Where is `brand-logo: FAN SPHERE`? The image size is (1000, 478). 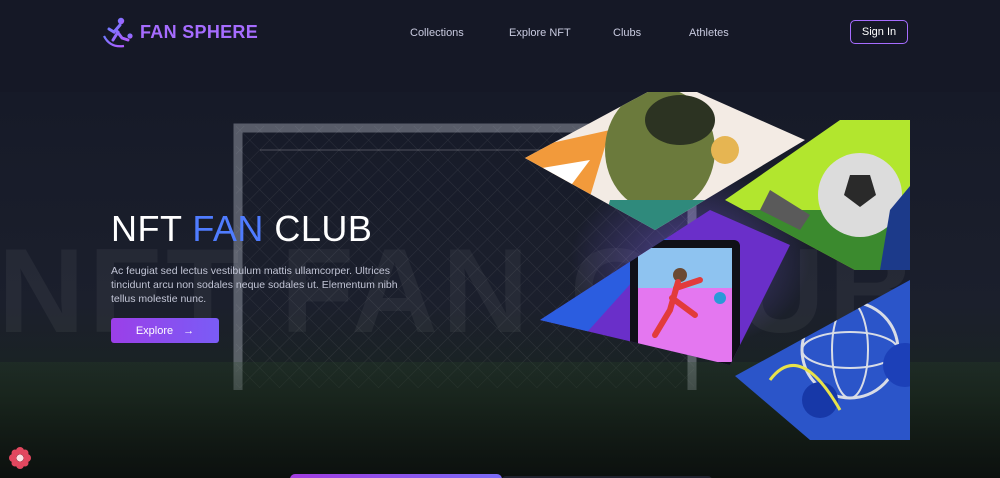 brand-logo: FAN SPHERE is located at coordinates (179, 32).